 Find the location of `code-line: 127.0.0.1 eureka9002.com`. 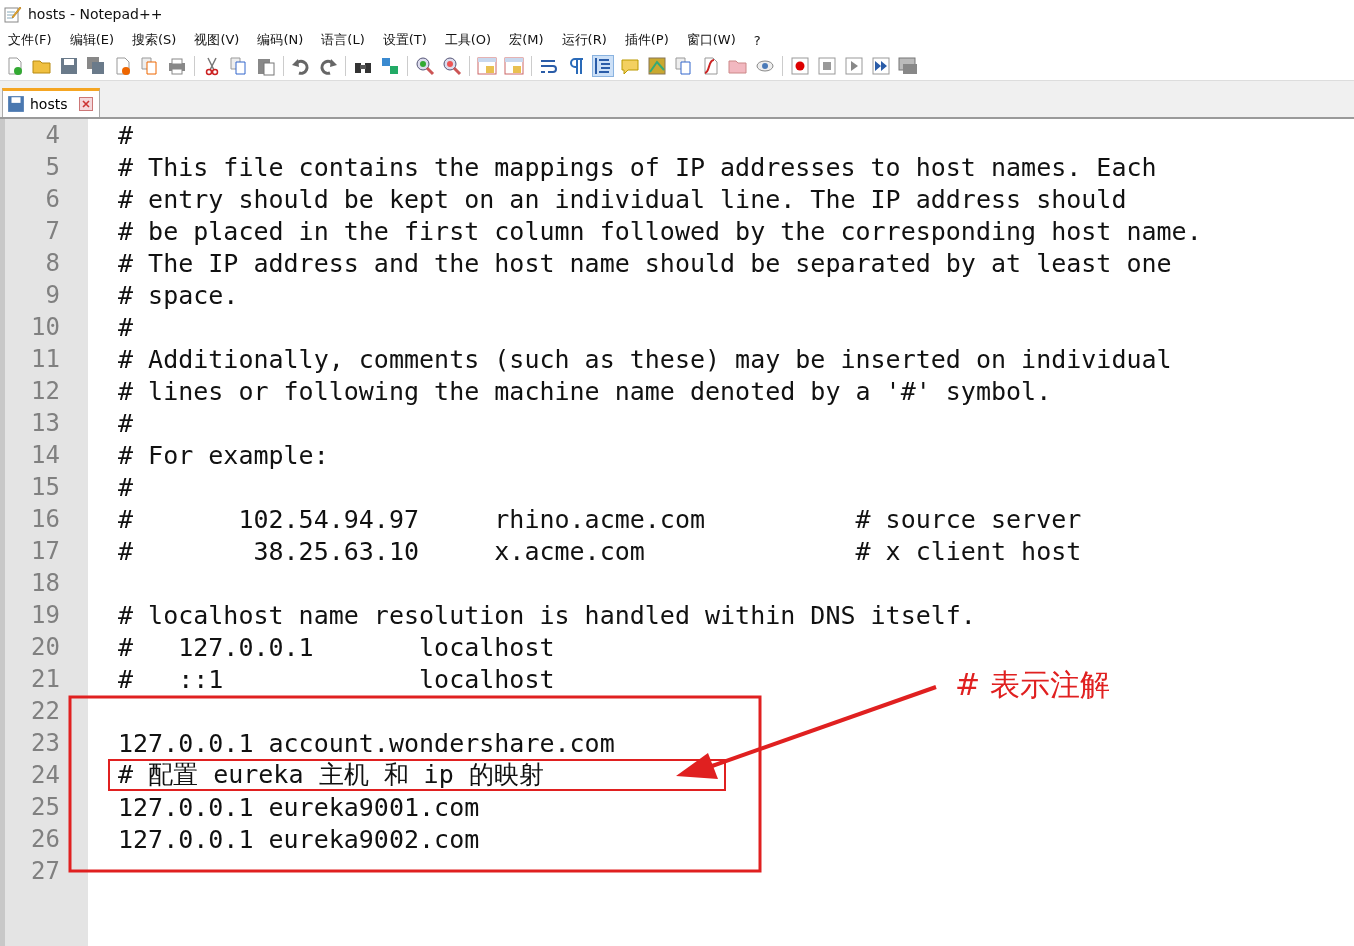

code-line: 127.0.0.1 eureka9002.com is located at coordinates (299, 839).